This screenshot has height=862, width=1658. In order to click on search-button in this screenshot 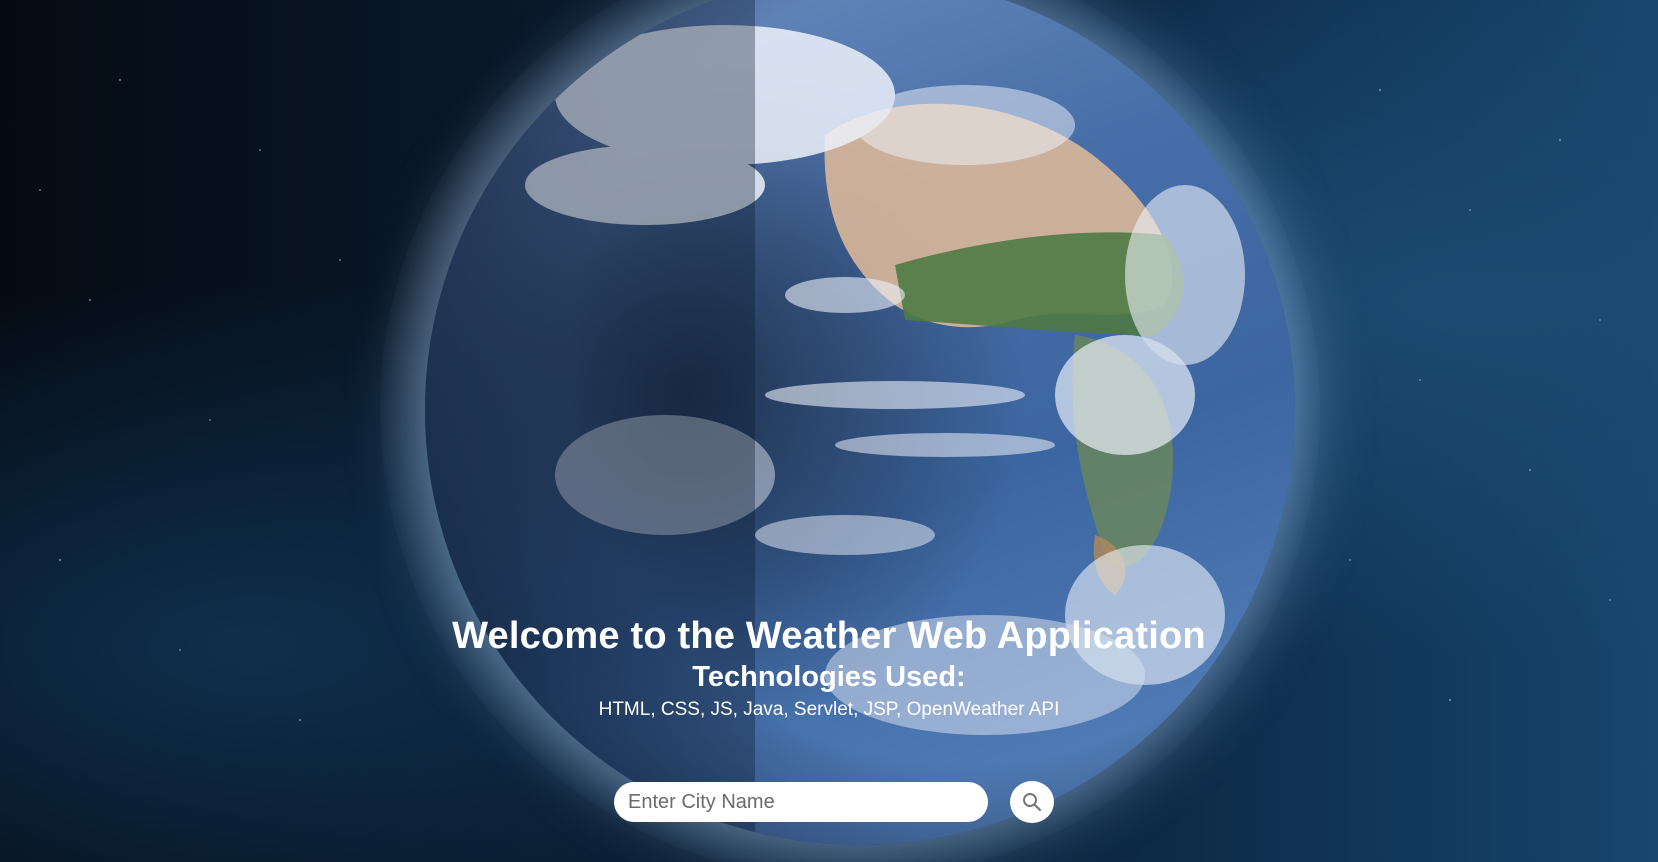, I will do `click(1032, 802)`.